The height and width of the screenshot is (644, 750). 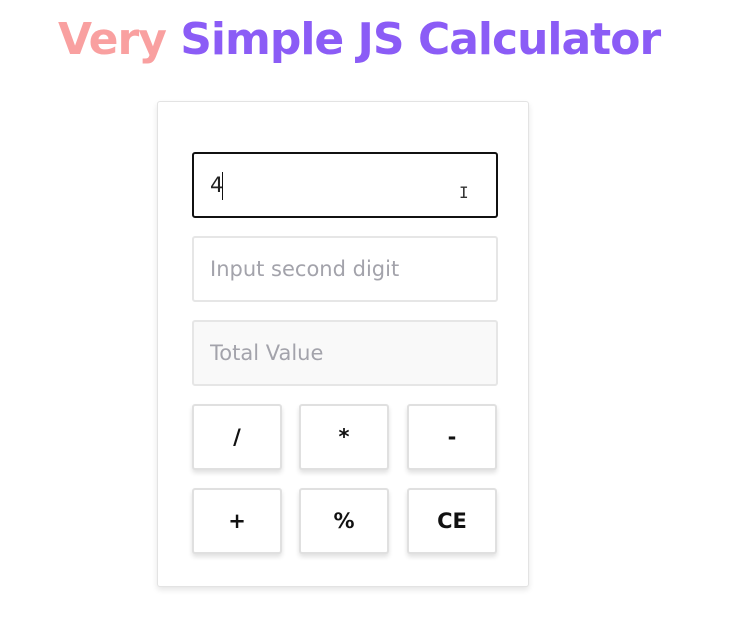 What do you see at coordinates (344, 437) in the screenshot?
I see `multiply-button: *` at bounding box center [344, 437].